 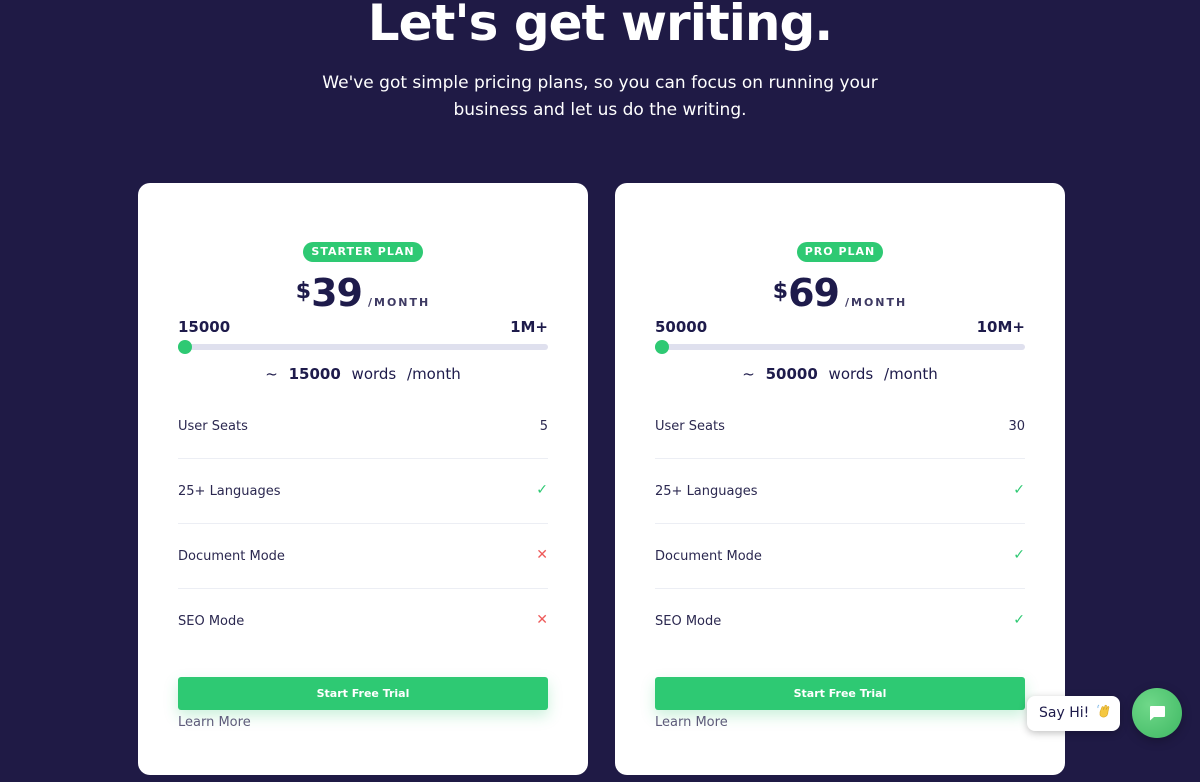 What do you see at coordinates (363, 252) in the screenshot?
I see `plan-badge: STARTER PLAN` at bounding box center [363, 252].